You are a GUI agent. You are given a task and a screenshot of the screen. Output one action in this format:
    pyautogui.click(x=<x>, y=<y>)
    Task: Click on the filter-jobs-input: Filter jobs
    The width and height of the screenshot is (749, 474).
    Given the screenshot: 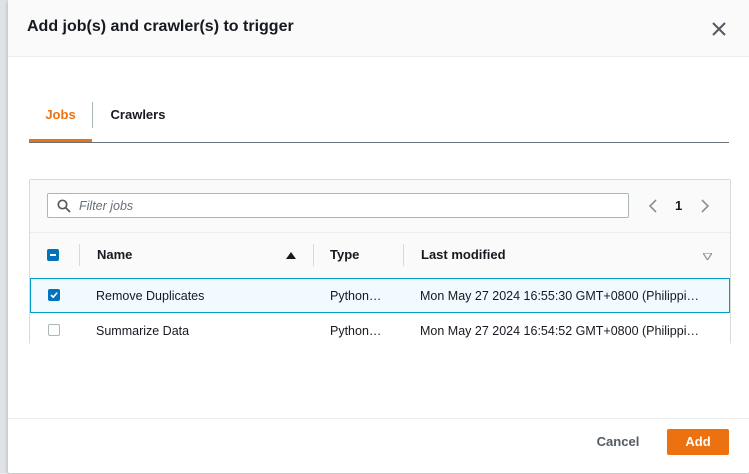 What is the action you would take?
    pyautogui.click(x=338, y=205)
    